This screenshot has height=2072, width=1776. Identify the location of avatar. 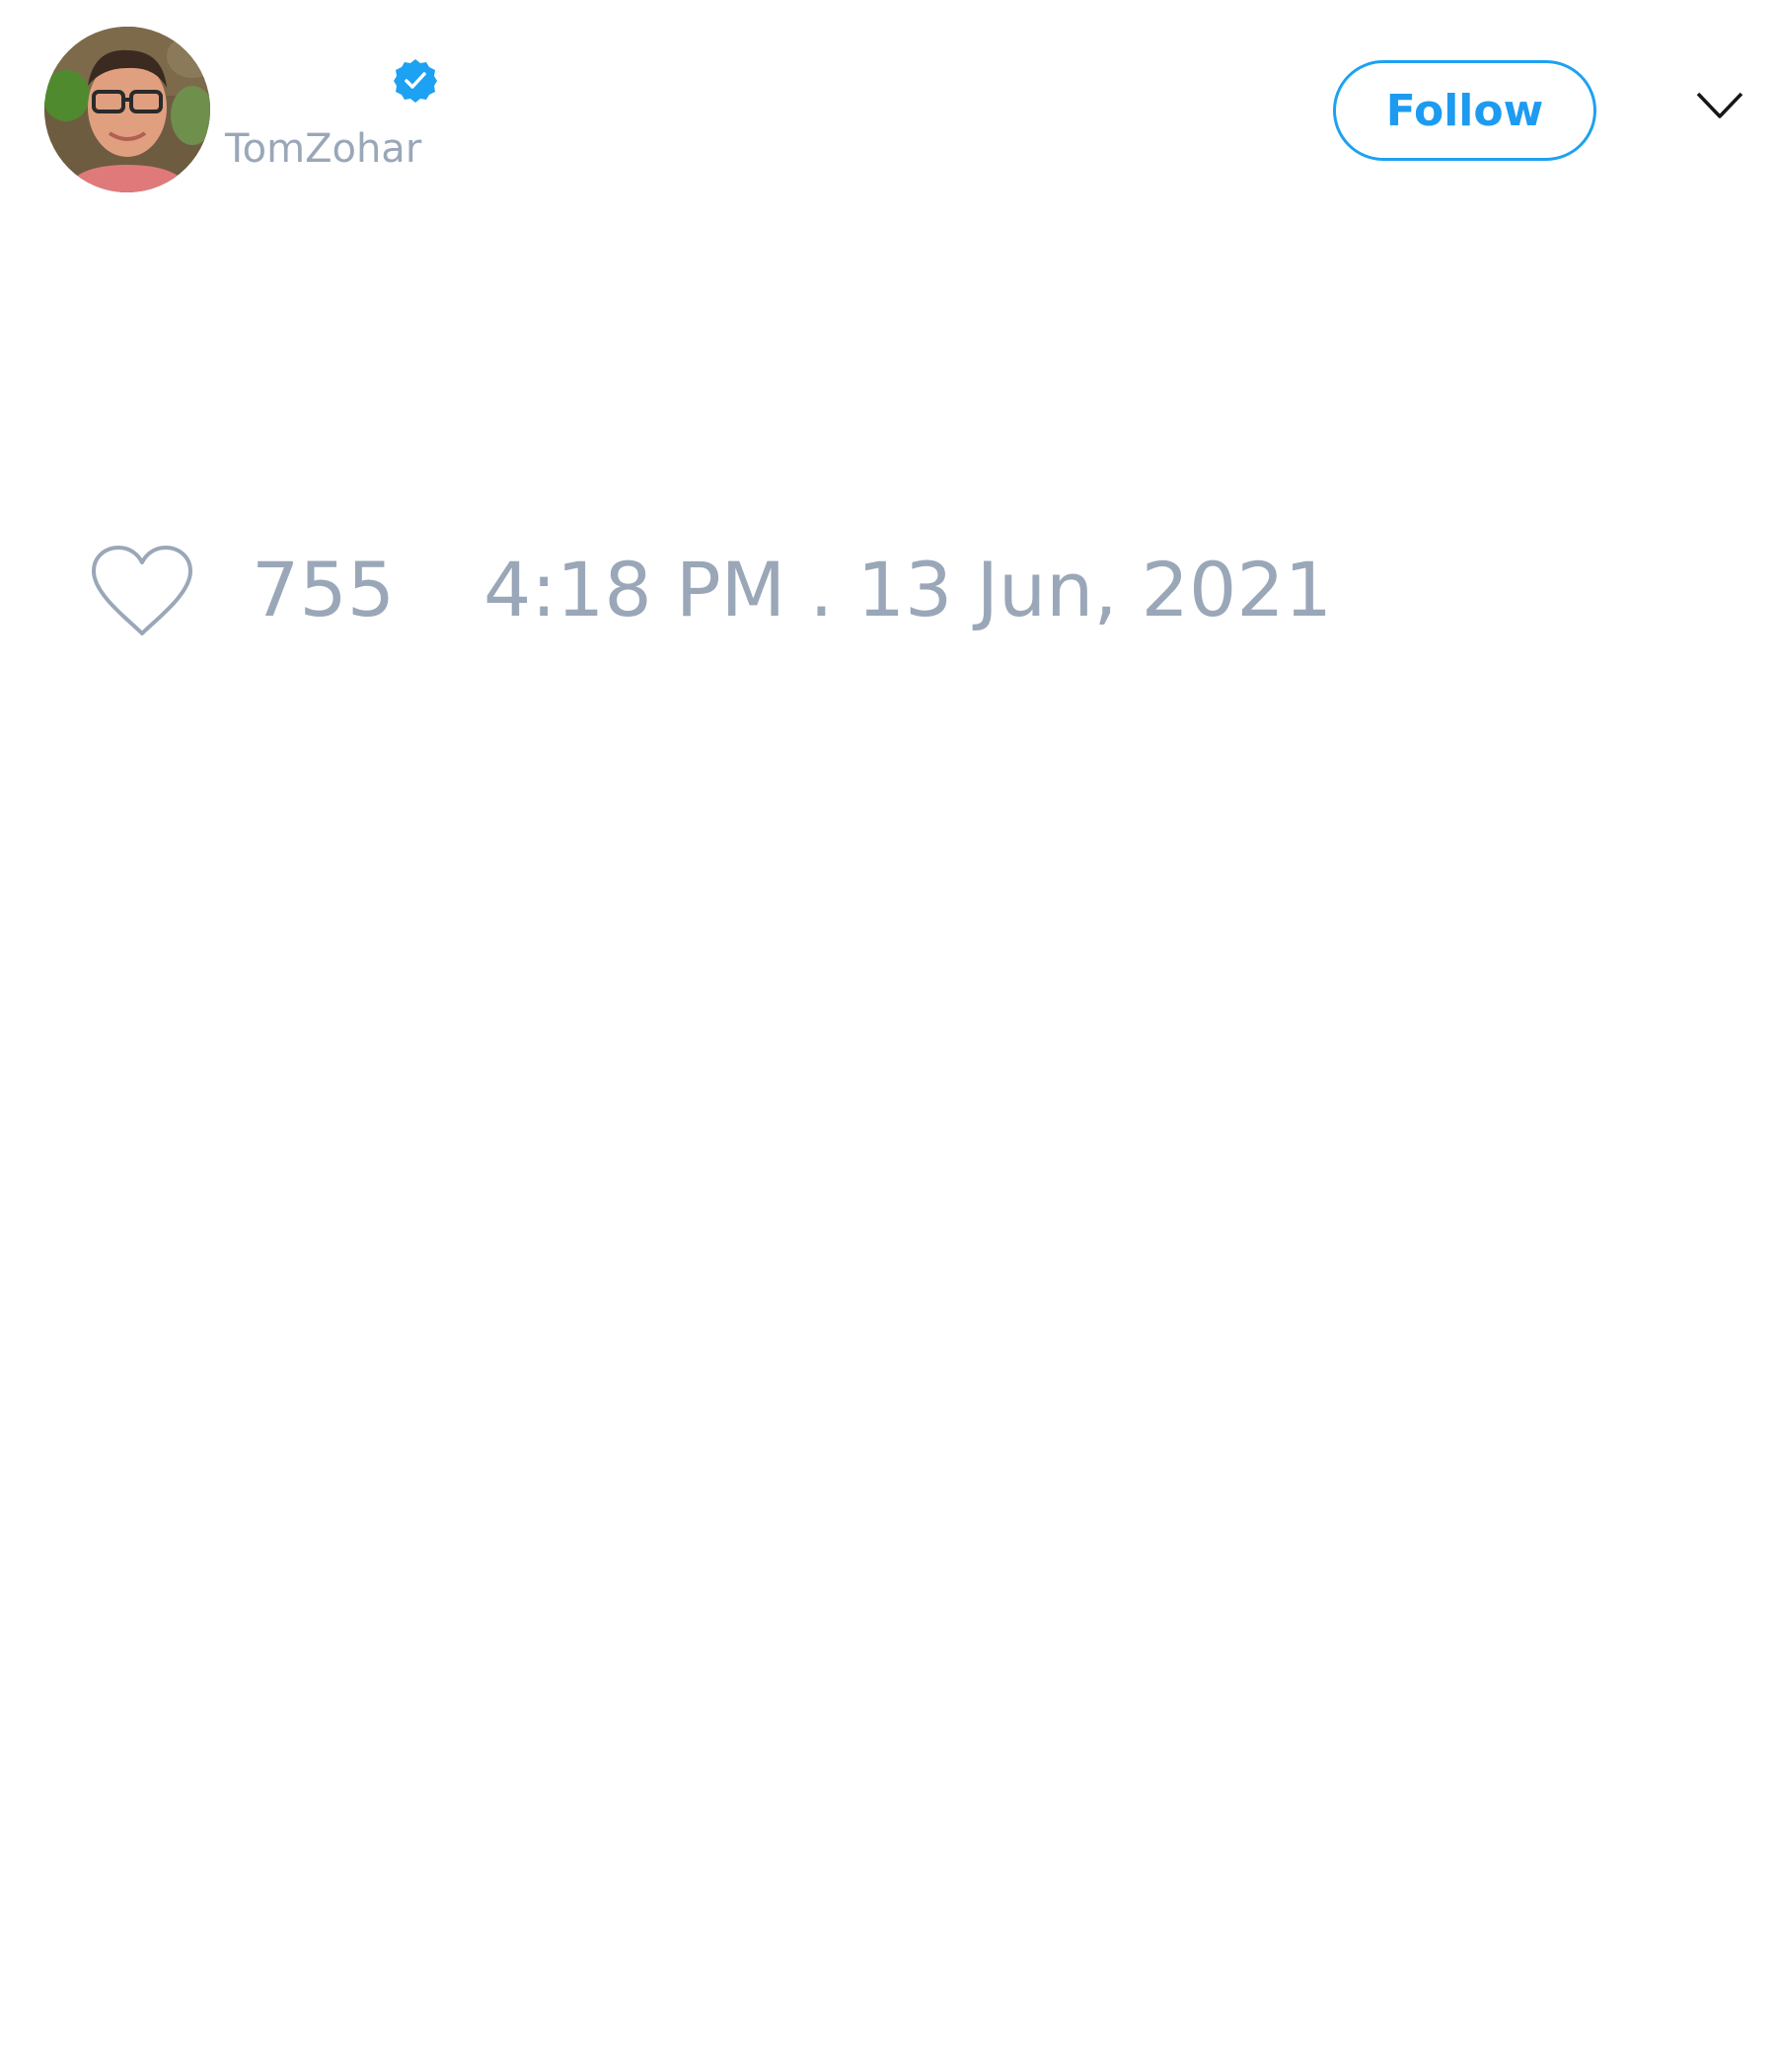
(127, 110).